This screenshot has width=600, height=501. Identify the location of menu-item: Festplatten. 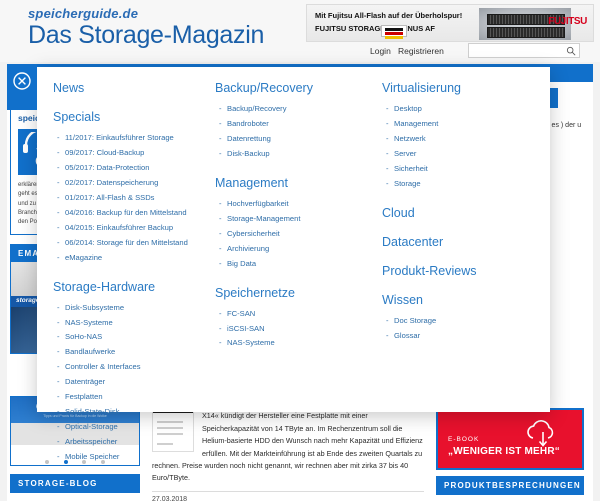
(124, 397).